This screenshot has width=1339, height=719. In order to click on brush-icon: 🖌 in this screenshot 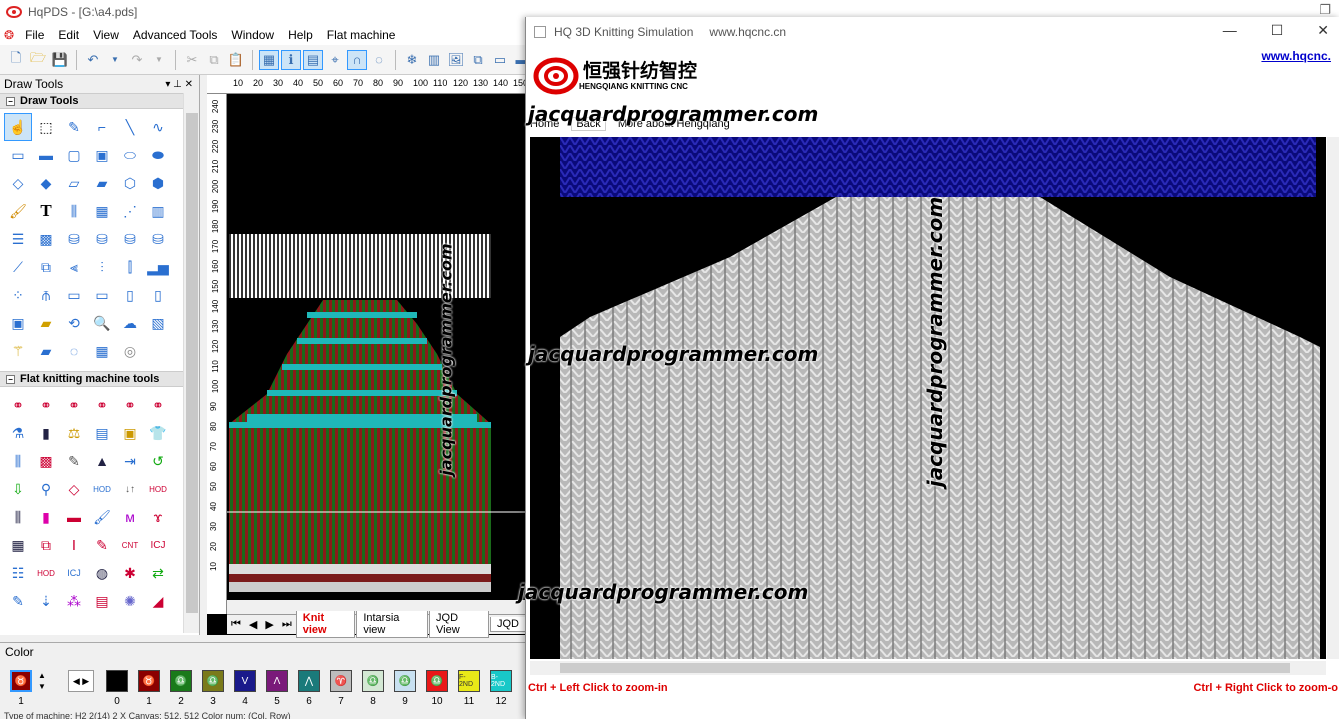, I will do `click(18, 211)`.